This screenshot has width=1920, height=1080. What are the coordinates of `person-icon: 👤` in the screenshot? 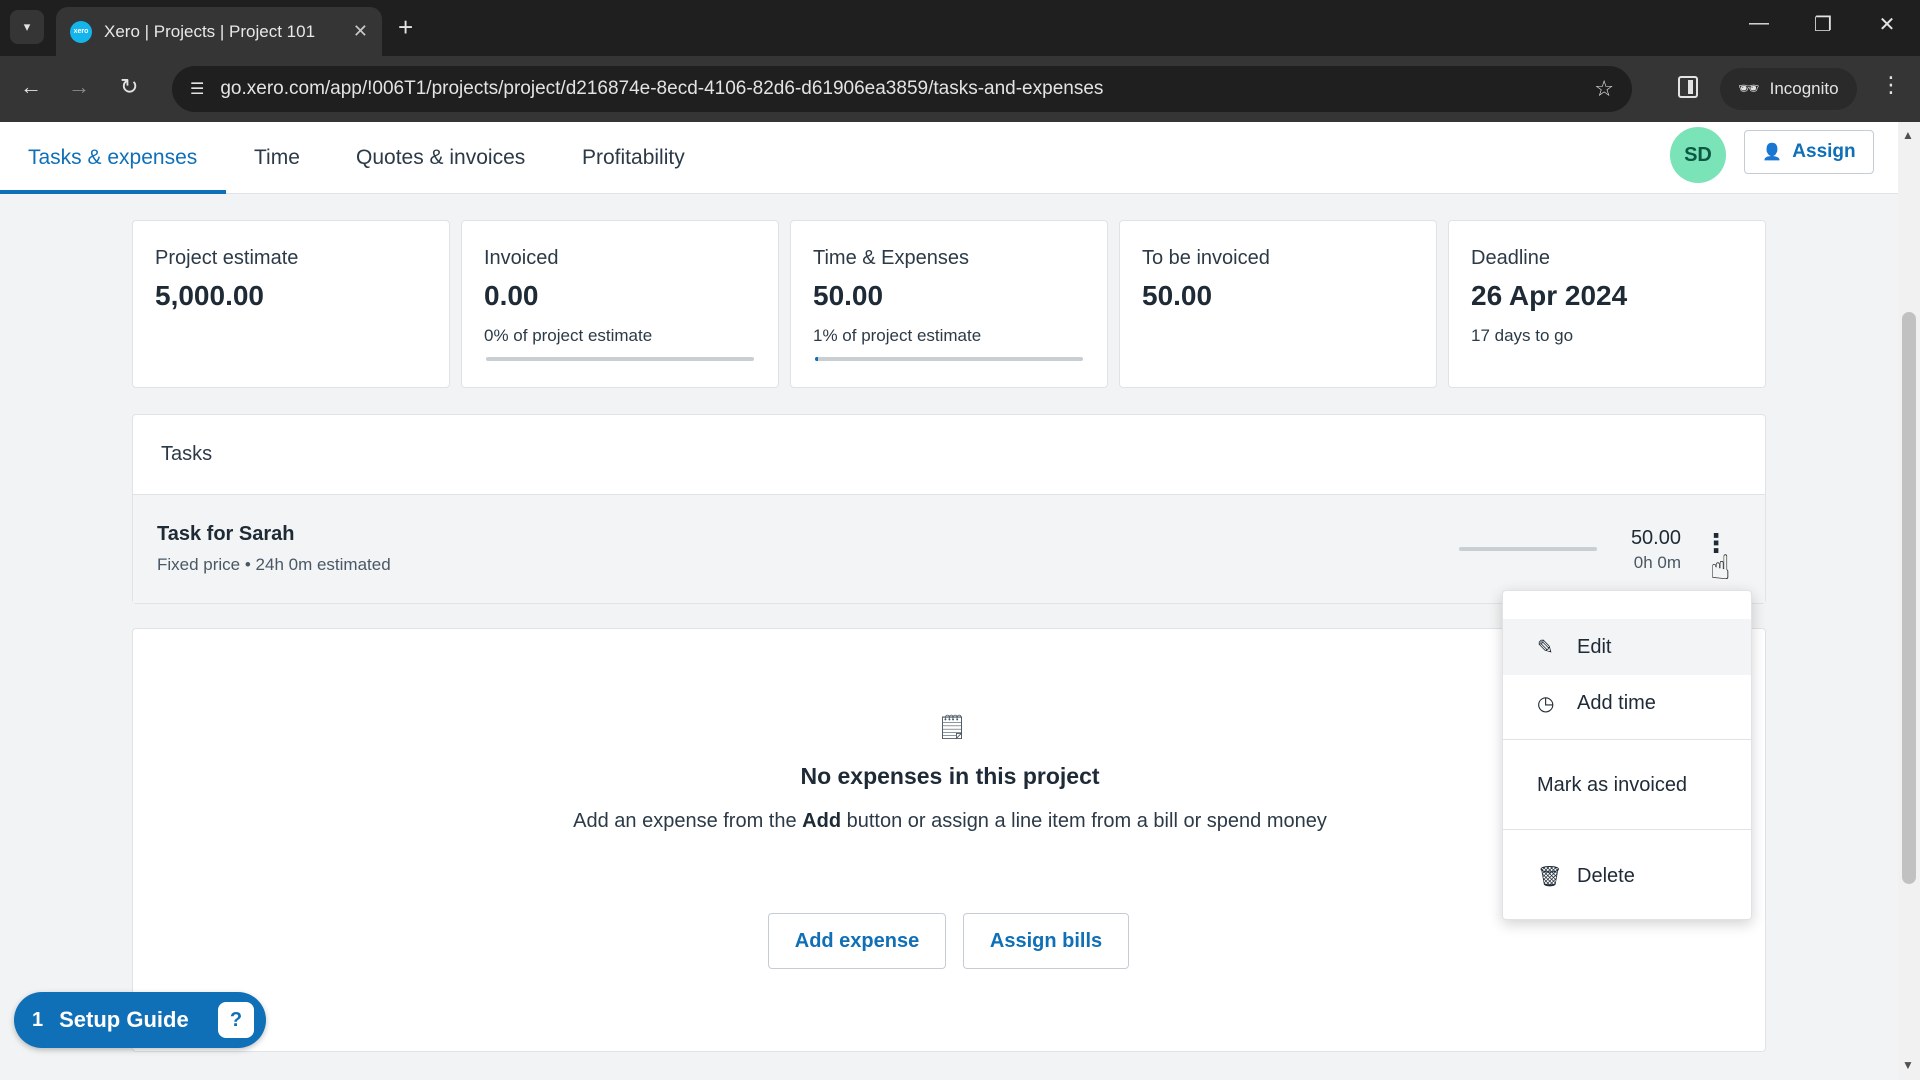 It's located at (1772, 152).